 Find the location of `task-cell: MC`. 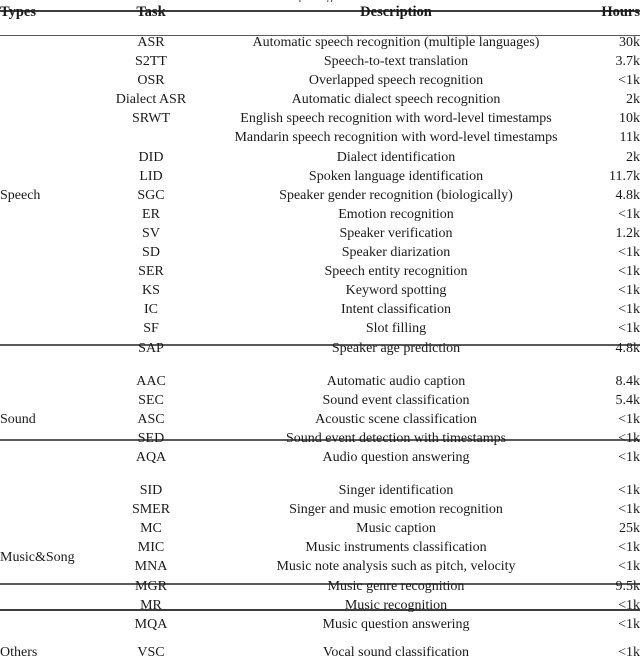

task-cell: MC is located at coordinates (151, 529).